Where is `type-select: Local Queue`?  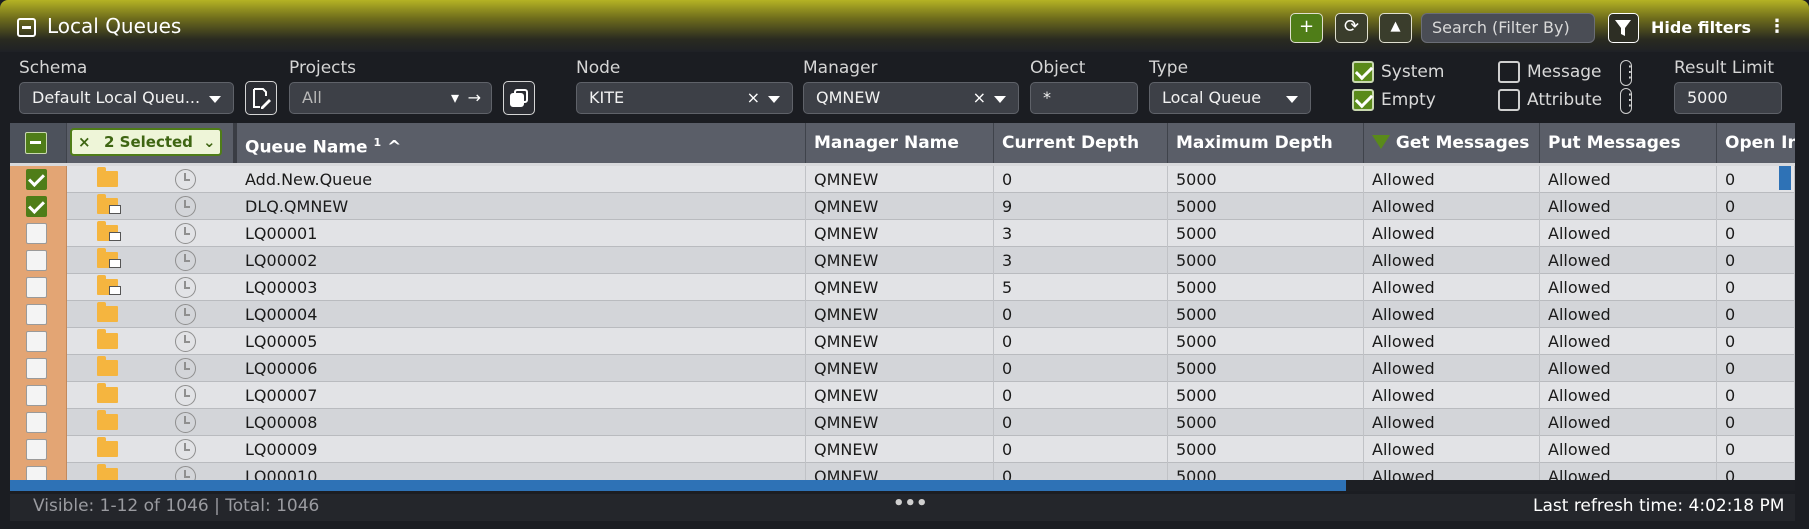 type-select: Local Queue is located at coordinates (1230, 98).